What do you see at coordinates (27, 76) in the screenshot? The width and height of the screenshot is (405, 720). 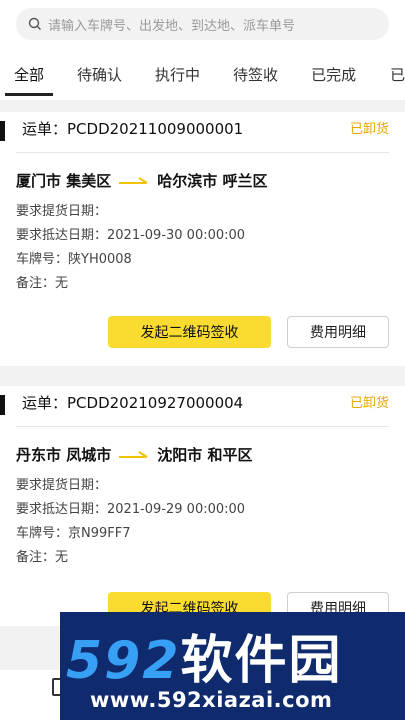 I see `tab-all: 全部` at bounding box center [27, 76].